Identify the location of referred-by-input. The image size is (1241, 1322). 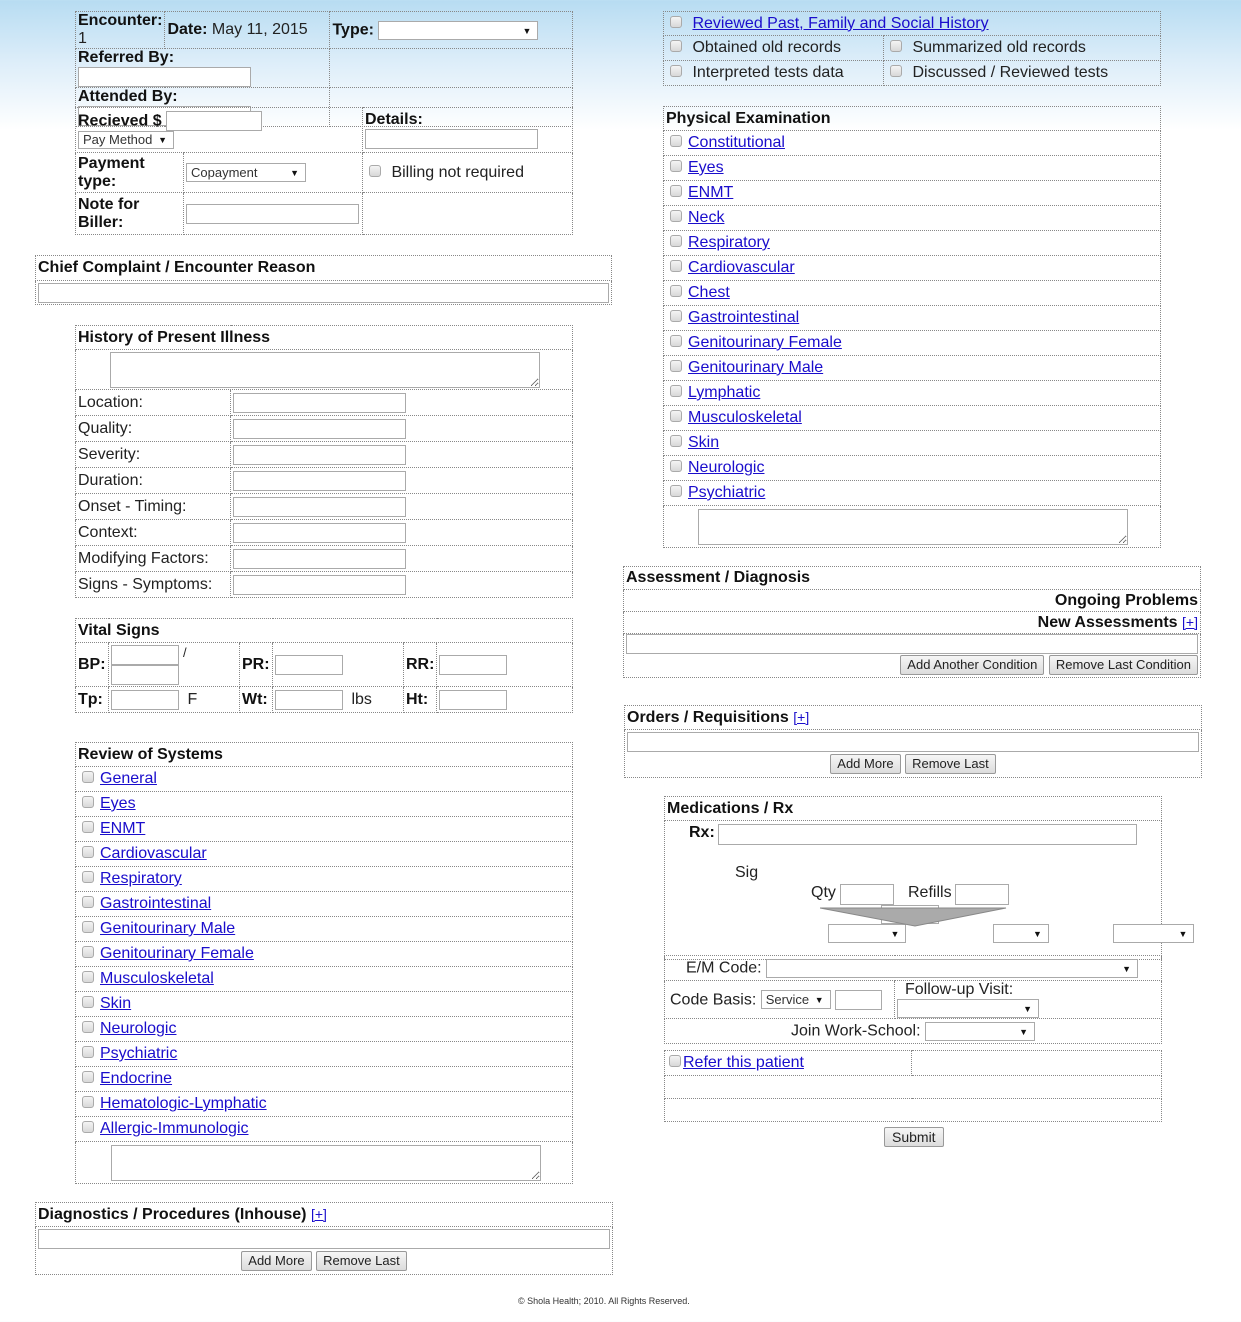
(164, 77).